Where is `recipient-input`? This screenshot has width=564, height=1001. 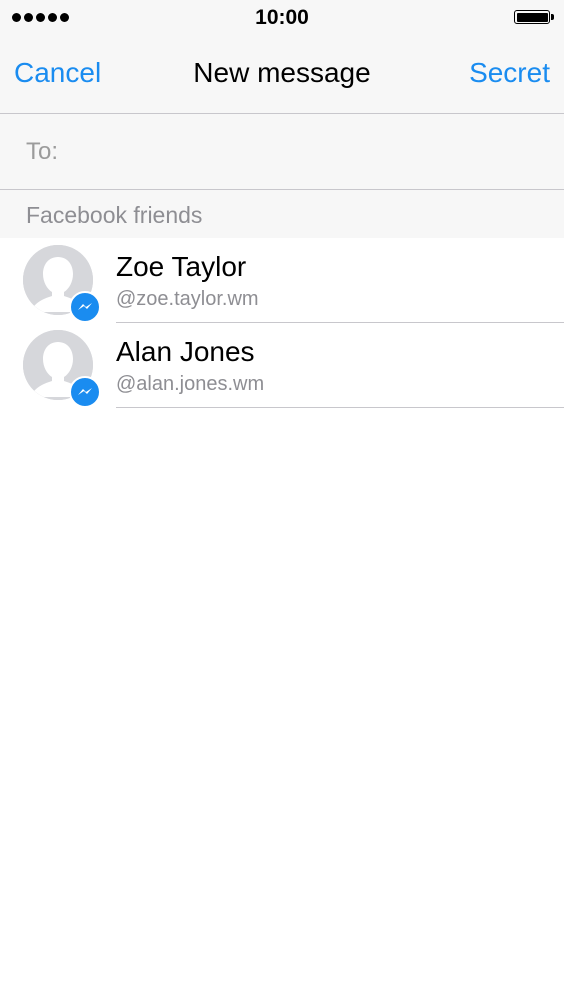
recipient-input is located at coordinates (309, 152).